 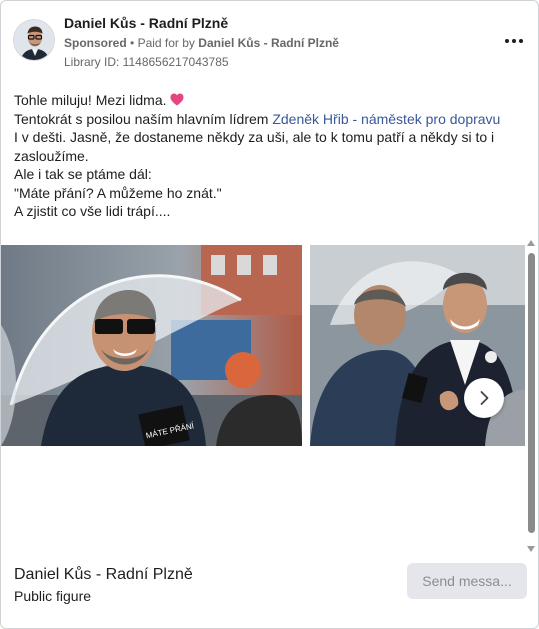 What do you see at coordinates (146, 23) in the screenshot?
I see `advertiser-name: Daniel Kůs - Radní Plzně` at bounding box center [146, 23].